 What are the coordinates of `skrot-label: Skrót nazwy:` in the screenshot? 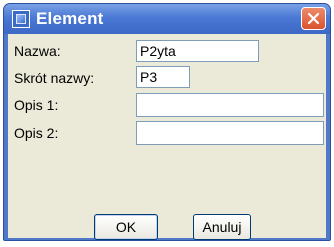 It's located at (54, 78).